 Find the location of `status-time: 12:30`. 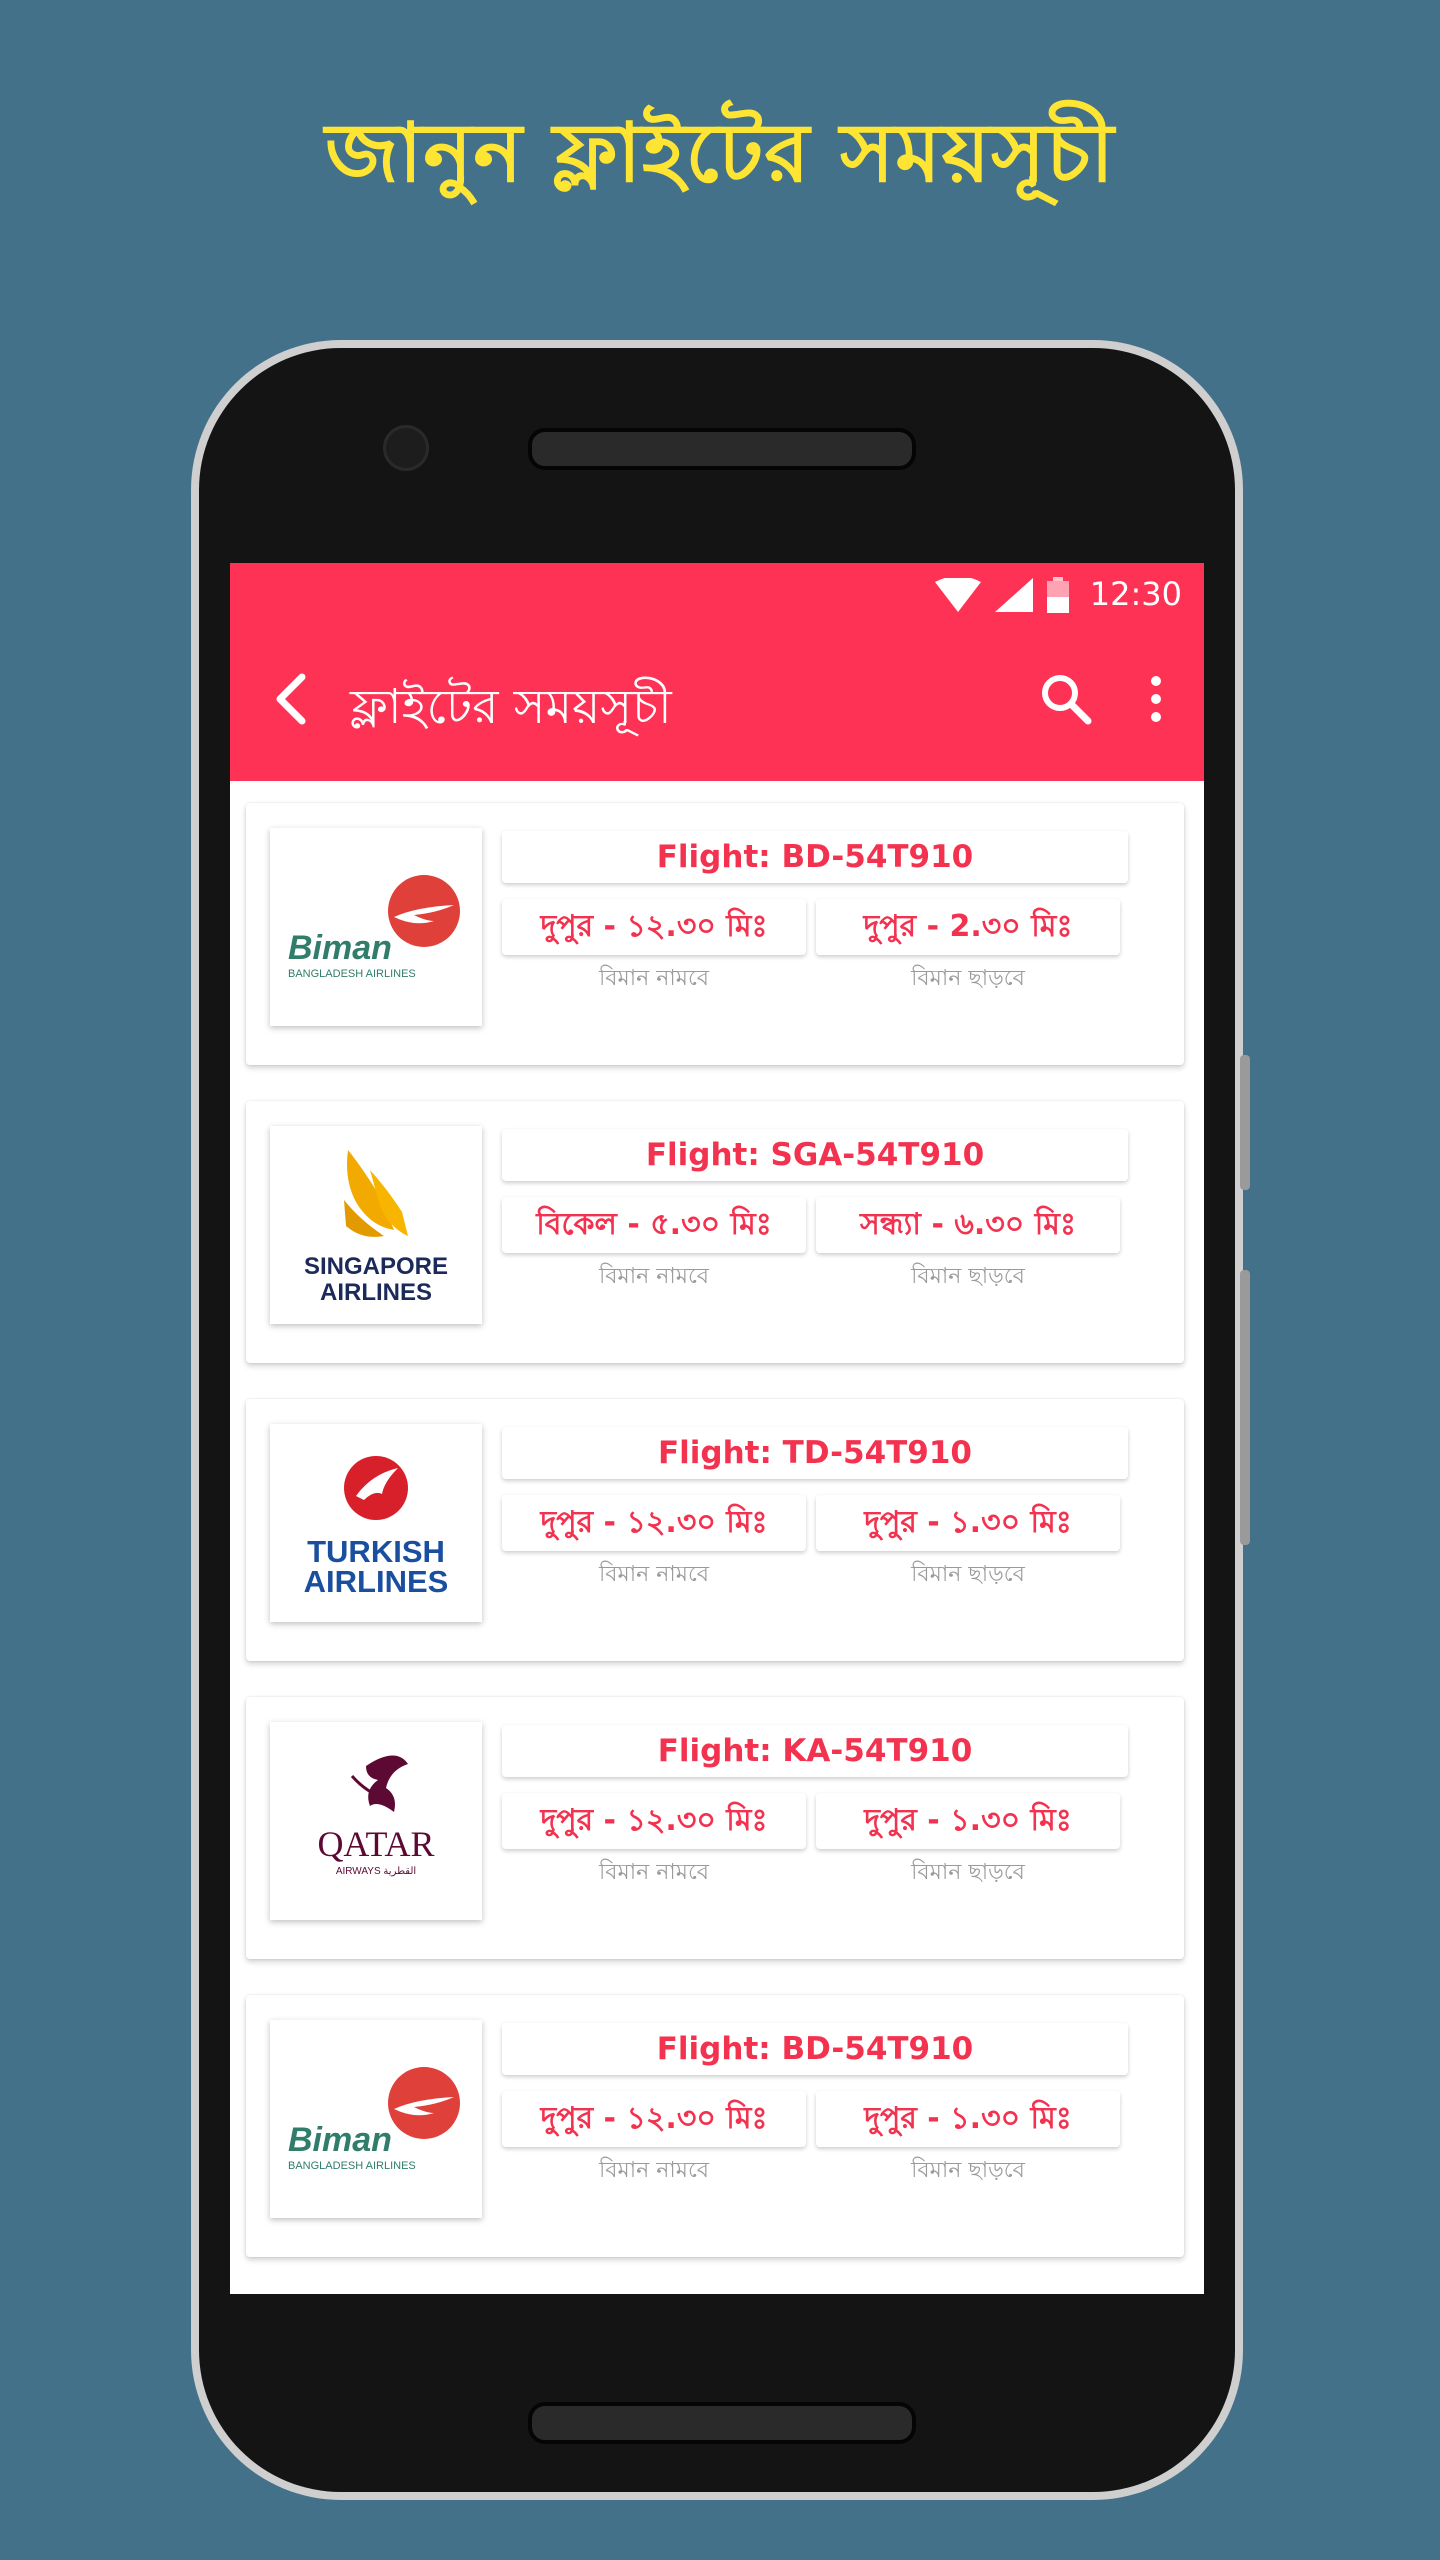

status-time: 12:30 is located at coordinates (1135, 594).